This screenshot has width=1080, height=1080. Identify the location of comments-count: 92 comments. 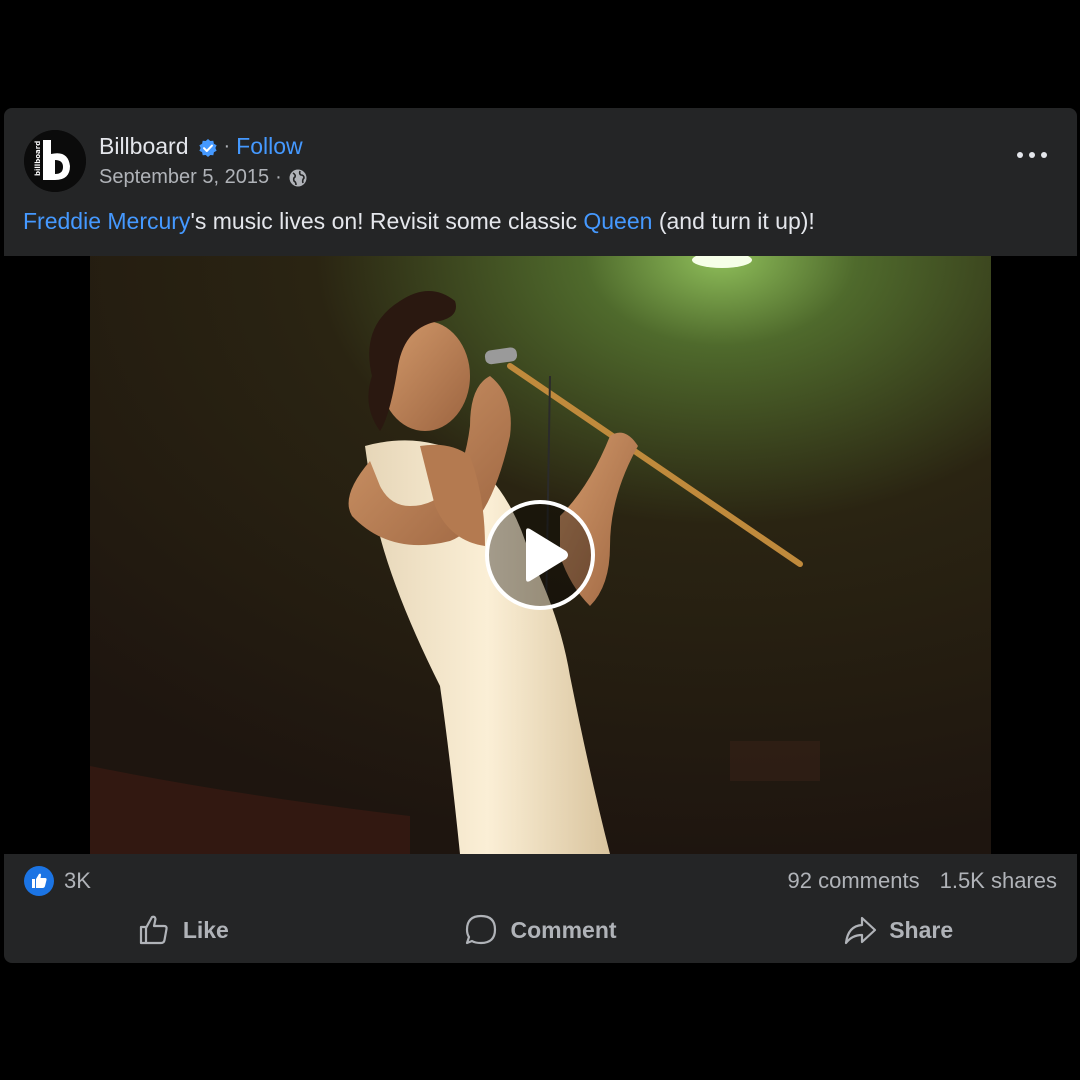
(854, 881).